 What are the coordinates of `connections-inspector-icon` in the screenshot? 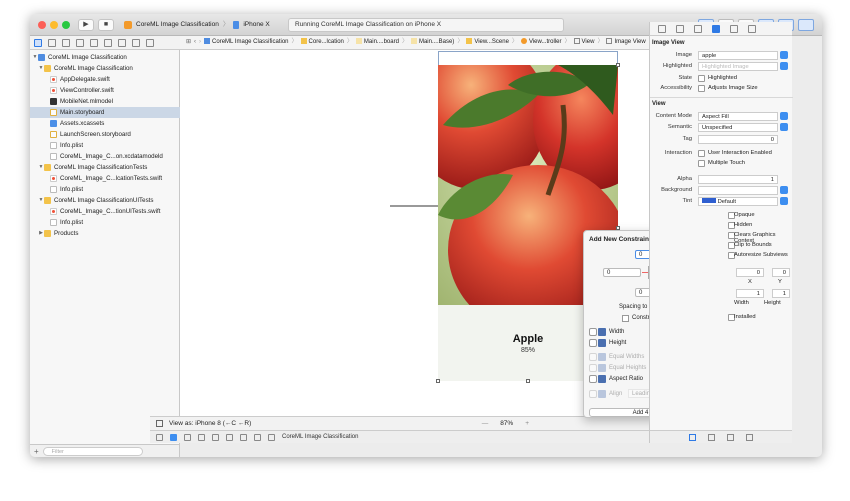 It's located at (752, 29).